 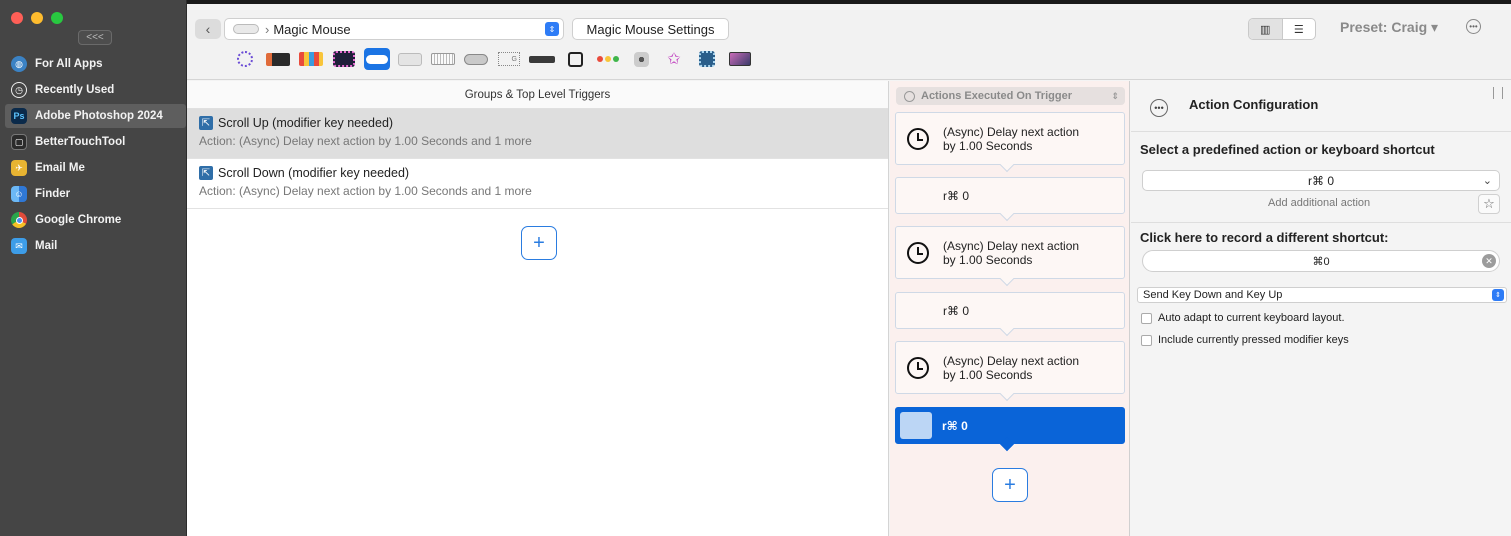 What do you see at coordinates (344, 59) in the screenshot?
I see `device-tab-keypad` at bounding box center [344, 59].